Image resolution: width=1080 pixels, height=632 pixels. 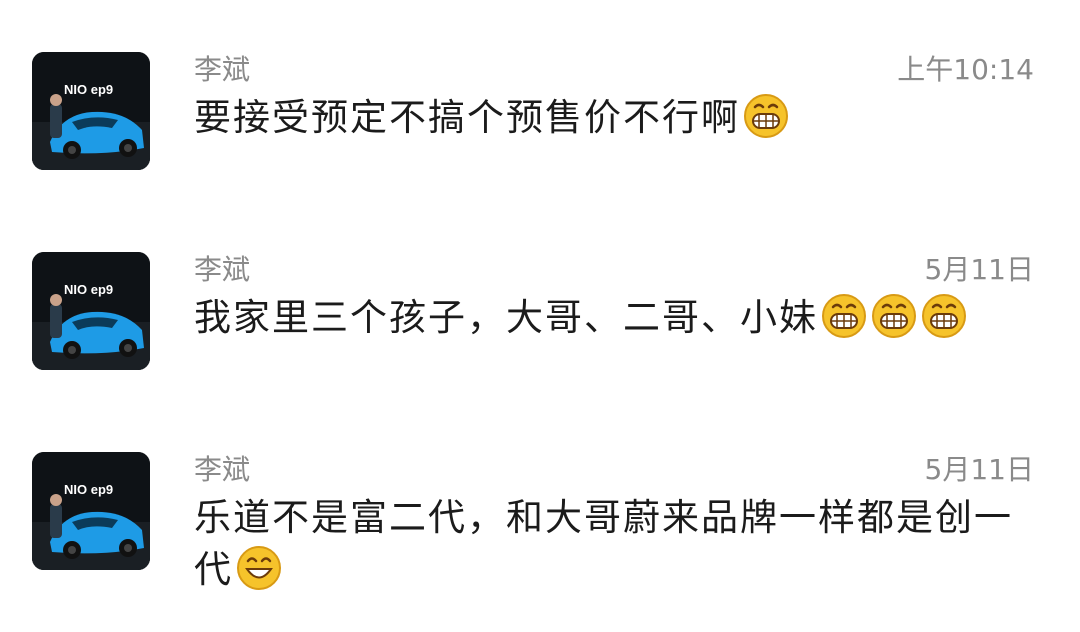 I want to click on comment-text-container: 乐道不是富二代，和大哥蔚来品牌一样都是创一代, so click(x=619, y=544).